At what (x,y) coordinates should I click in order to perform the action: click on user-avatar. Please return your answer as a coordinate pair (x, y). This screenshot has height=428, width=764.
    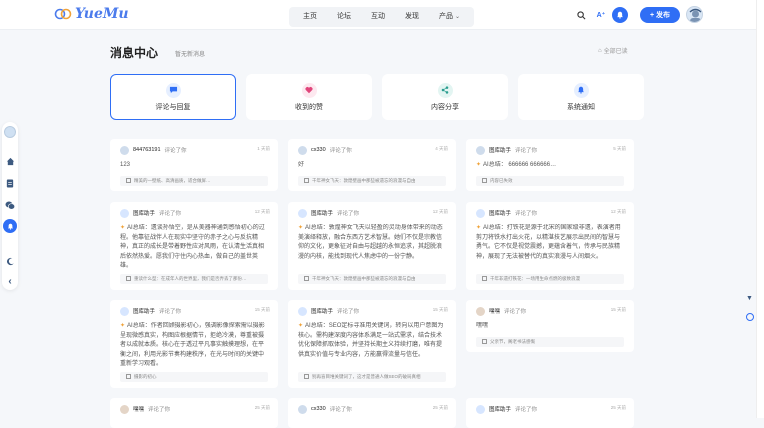
    Looking at the image, I should click on (694, 14).